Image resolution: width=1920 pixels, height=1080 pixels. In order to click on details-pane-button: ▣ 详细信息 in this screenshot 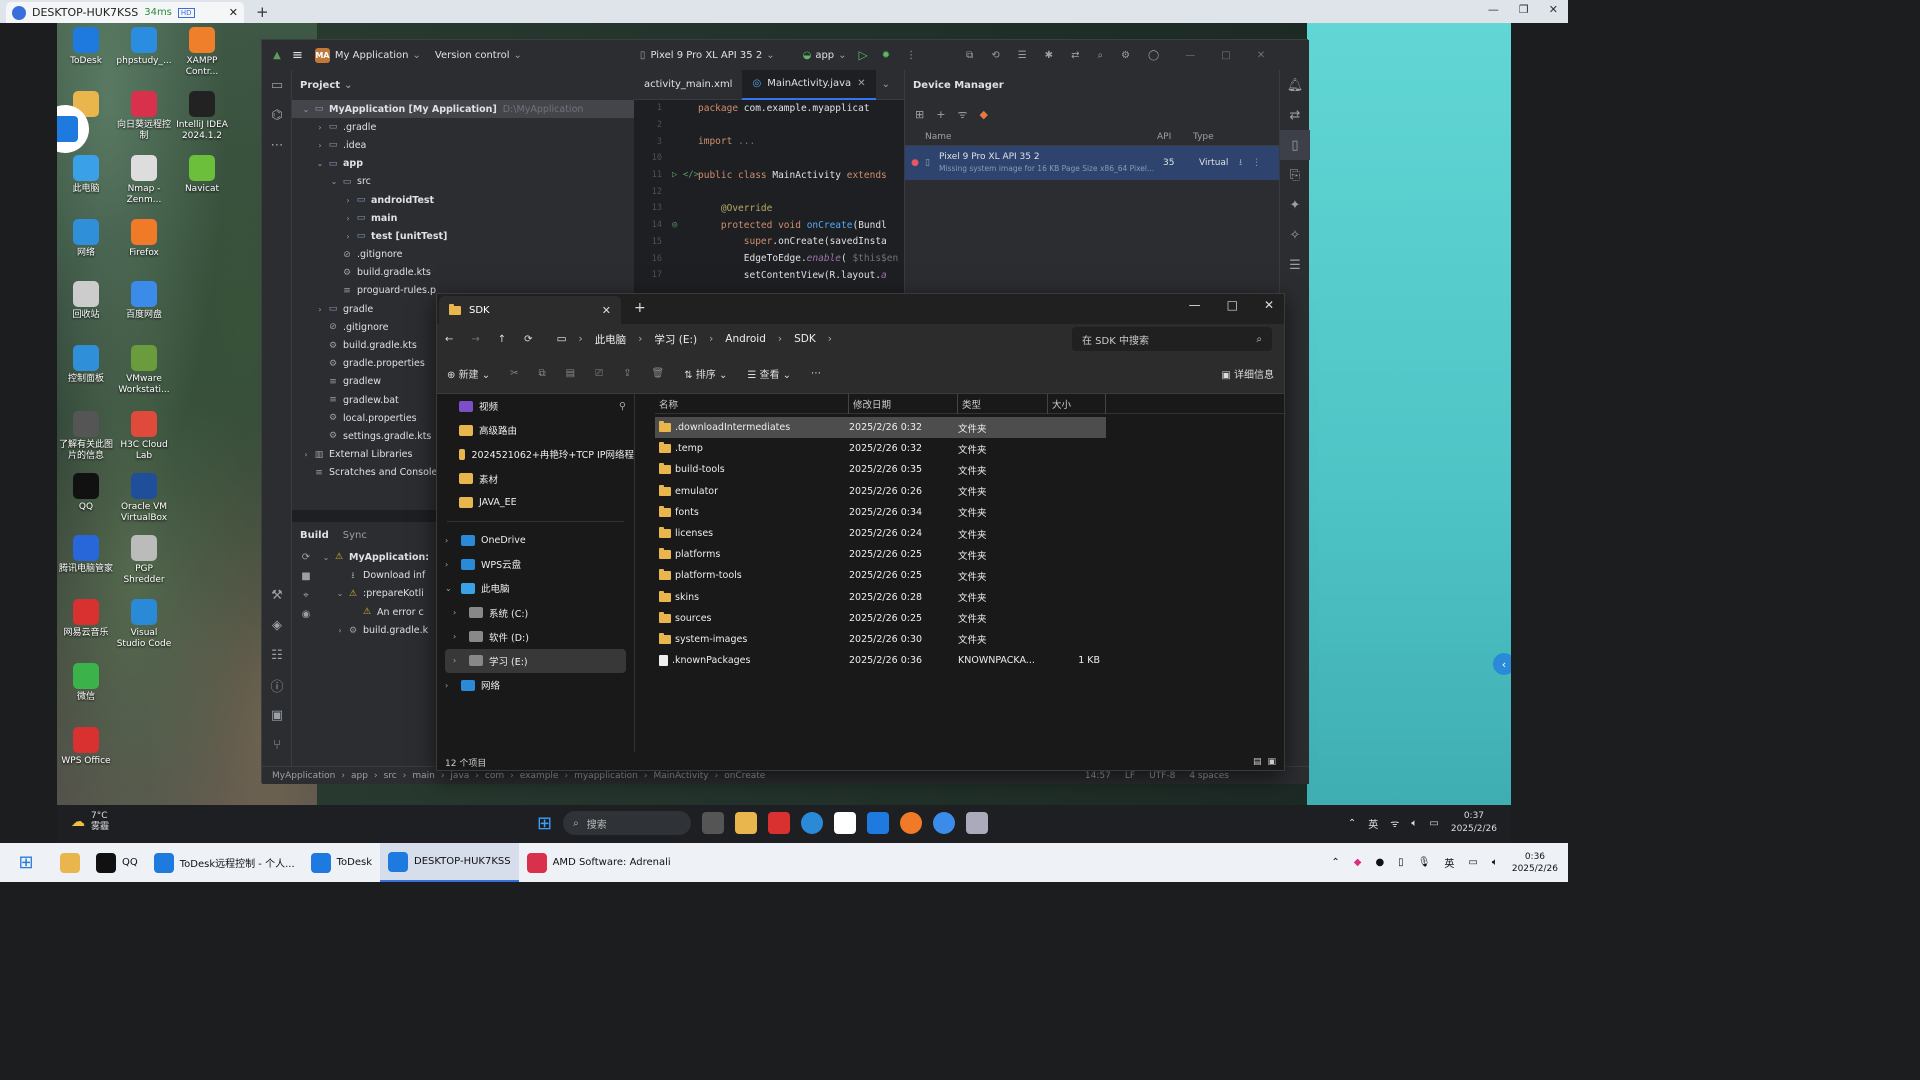, I will do `click(1247, 373)`.